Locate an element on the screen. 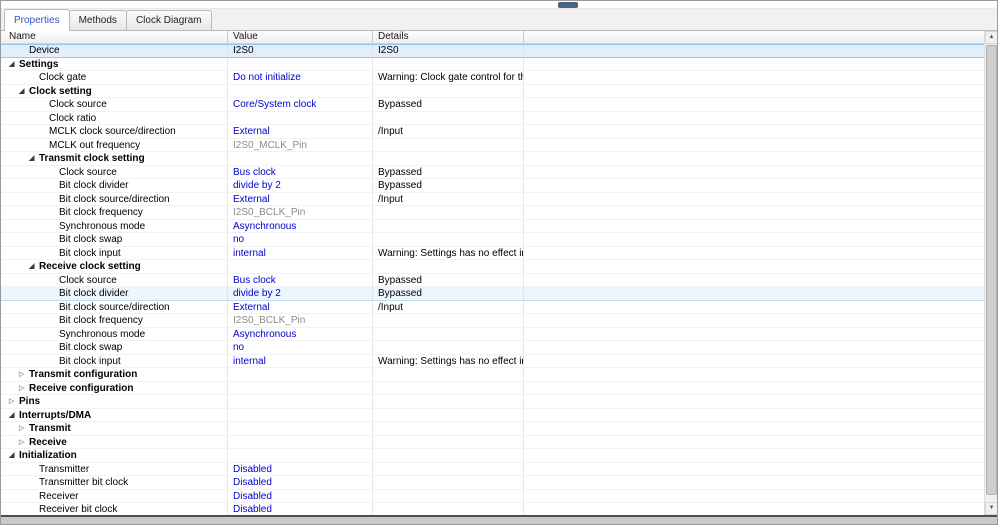 The width and height of the screenshot is (998, 525). table-row: Transmitter bit clock Disabled is located at coordinates (492, 483).